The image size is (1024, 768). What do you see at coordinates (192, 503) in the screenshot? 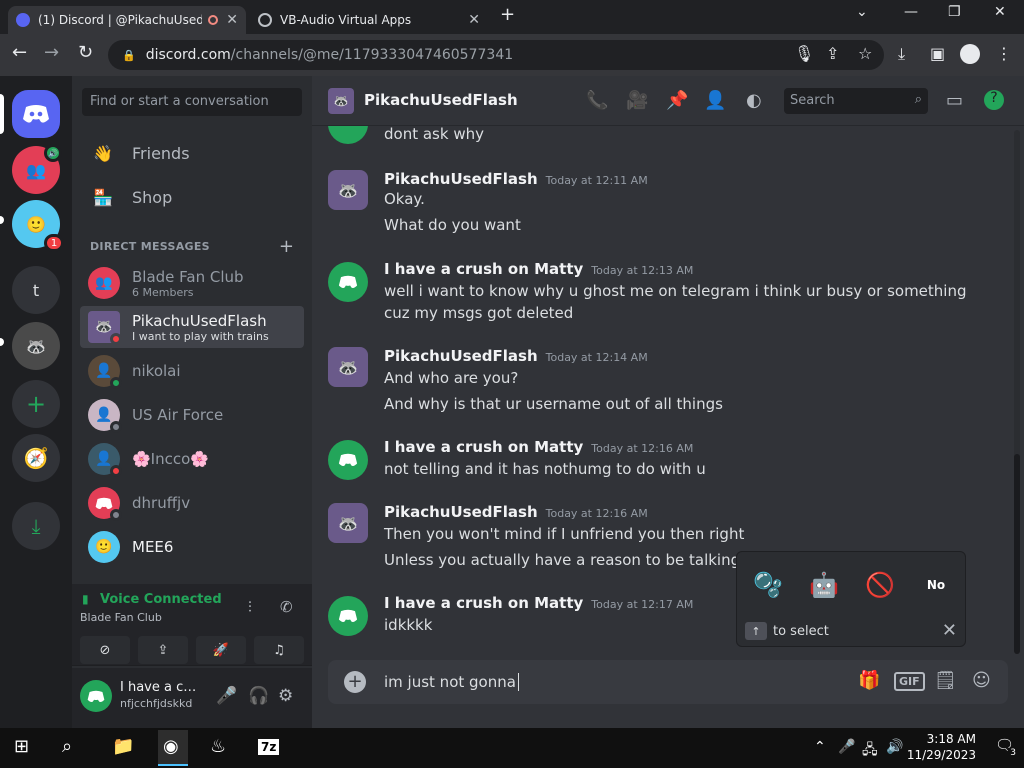
I see `dm-item-dhruffjv: dhruffjv` at bounding box center [192, 503].